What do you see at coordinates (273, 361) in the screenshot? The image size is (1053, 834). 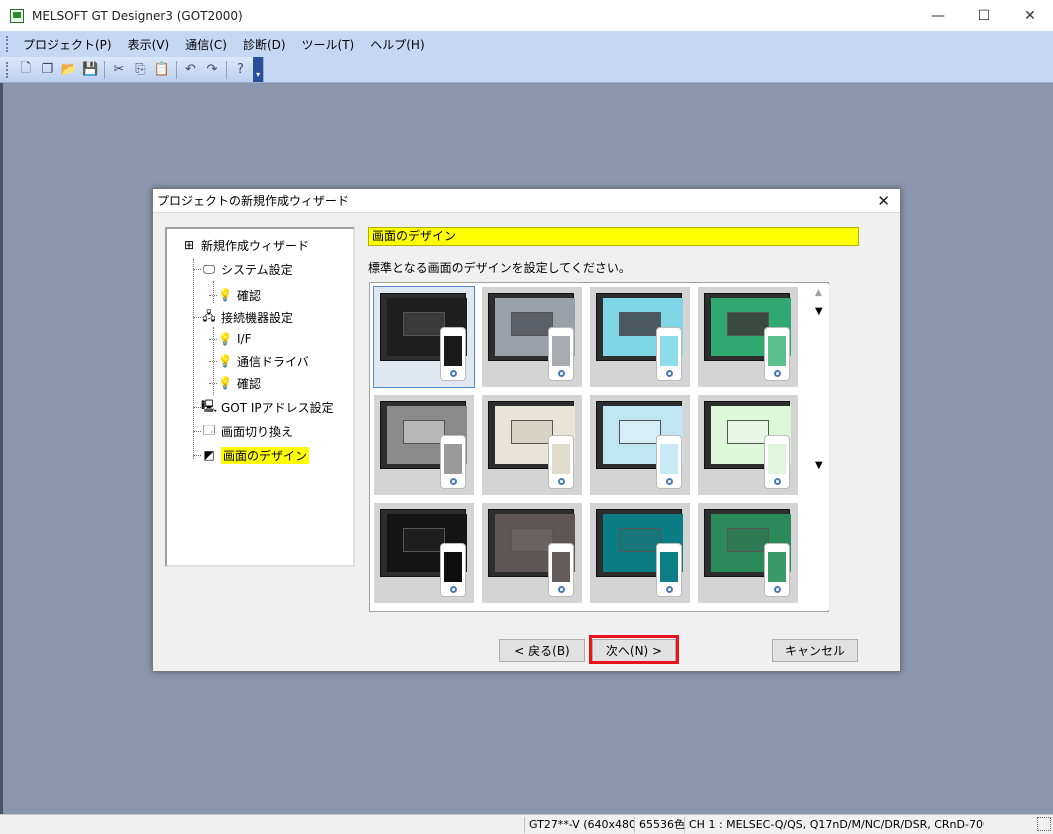 I see `tree-item-label: 通信ドライバ` at bounding box center [273, 361].